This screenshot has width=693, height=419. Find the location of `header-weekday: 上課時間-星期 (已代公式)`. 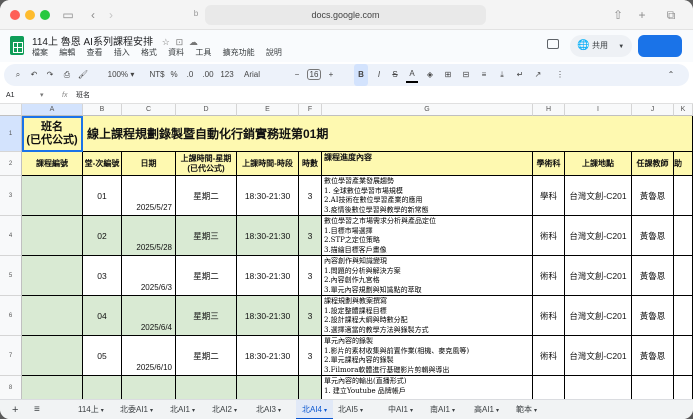

header-weekday: 上課時間-星期 (已代公式) is located at coordinates (206, 164).